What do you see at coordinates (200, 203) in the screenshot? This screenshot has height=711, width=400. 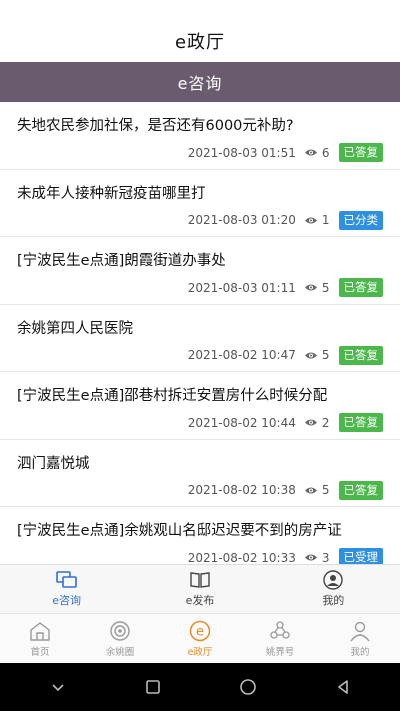 I see `list-item: 未成年人接种新冠疫苗哪里打 2021-08-03 01:20 1 已分类` at bounding box center [200, 203].